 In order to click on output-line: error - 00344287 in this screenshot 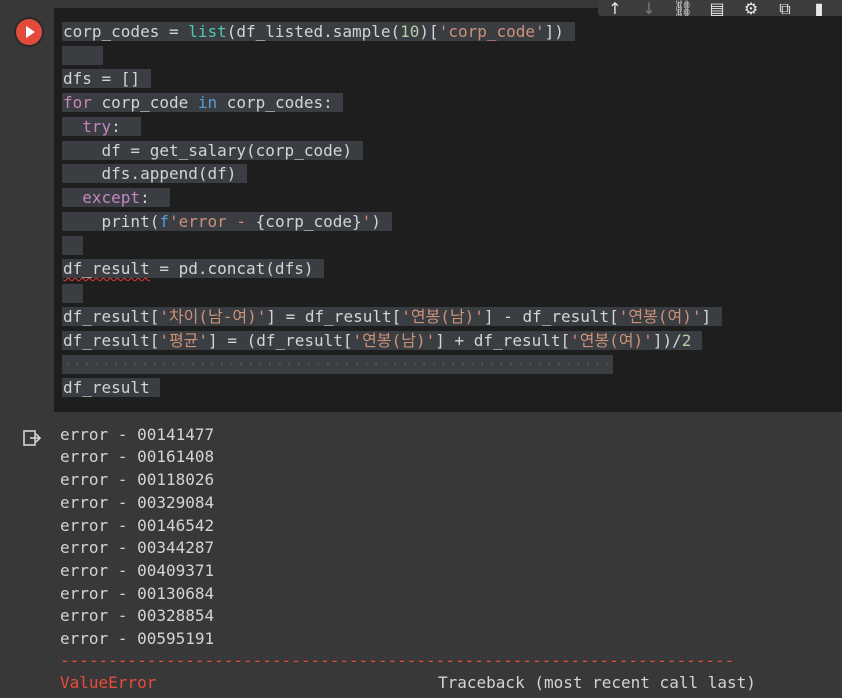, I will do `click(137, 547)`.